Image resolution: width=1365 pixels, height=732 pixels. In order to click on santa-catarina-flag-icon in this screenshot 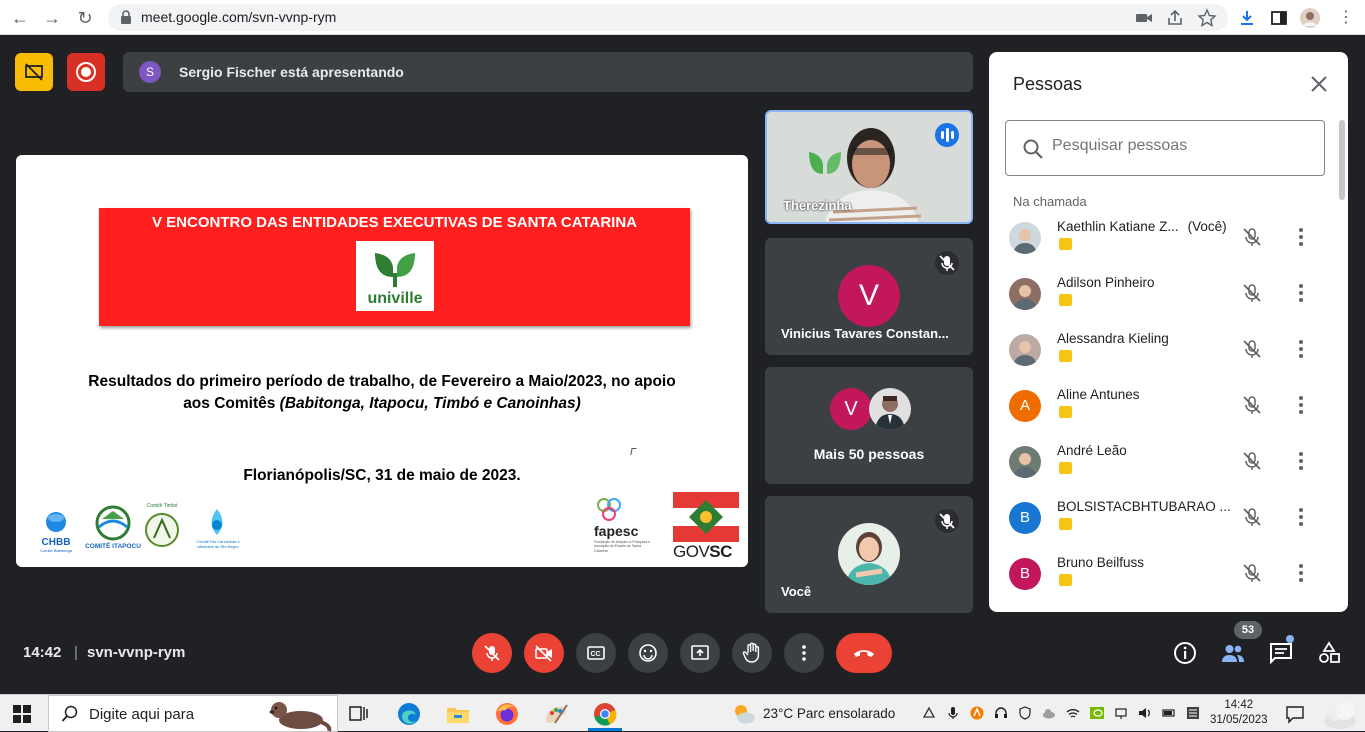, I will do `click(706, 517)`.